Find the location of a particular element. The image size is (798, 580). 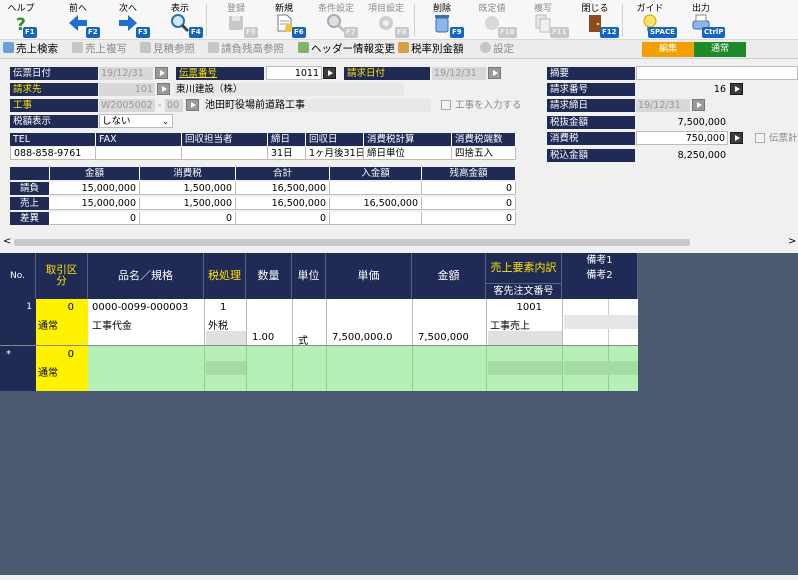

next-button: 次へ F3 is located at coordinates (128, 20).